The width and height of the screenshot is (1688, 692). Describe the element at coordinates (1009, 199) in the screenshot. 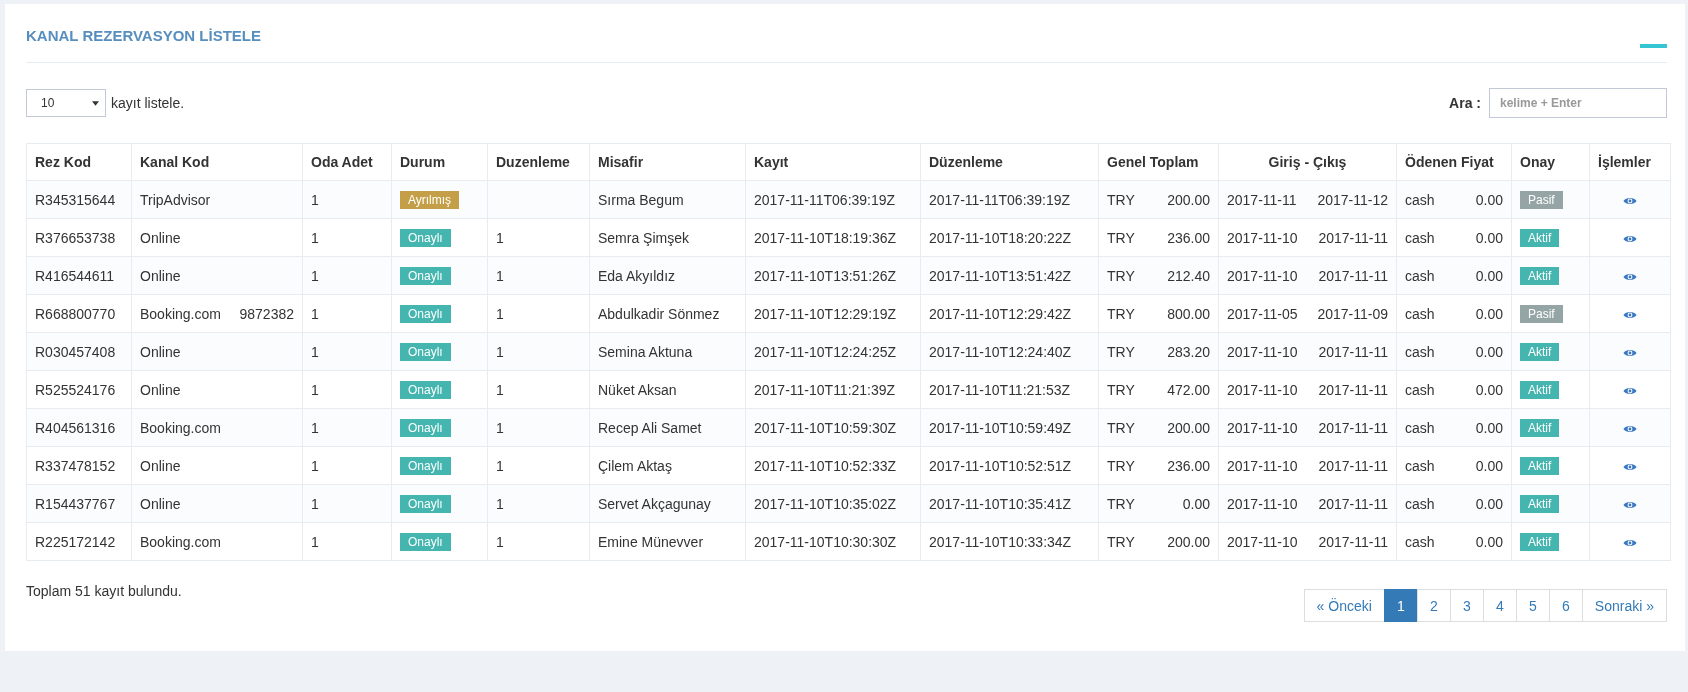

I see `table-cell: 2017-11-11T06:39:19Z` at that location.